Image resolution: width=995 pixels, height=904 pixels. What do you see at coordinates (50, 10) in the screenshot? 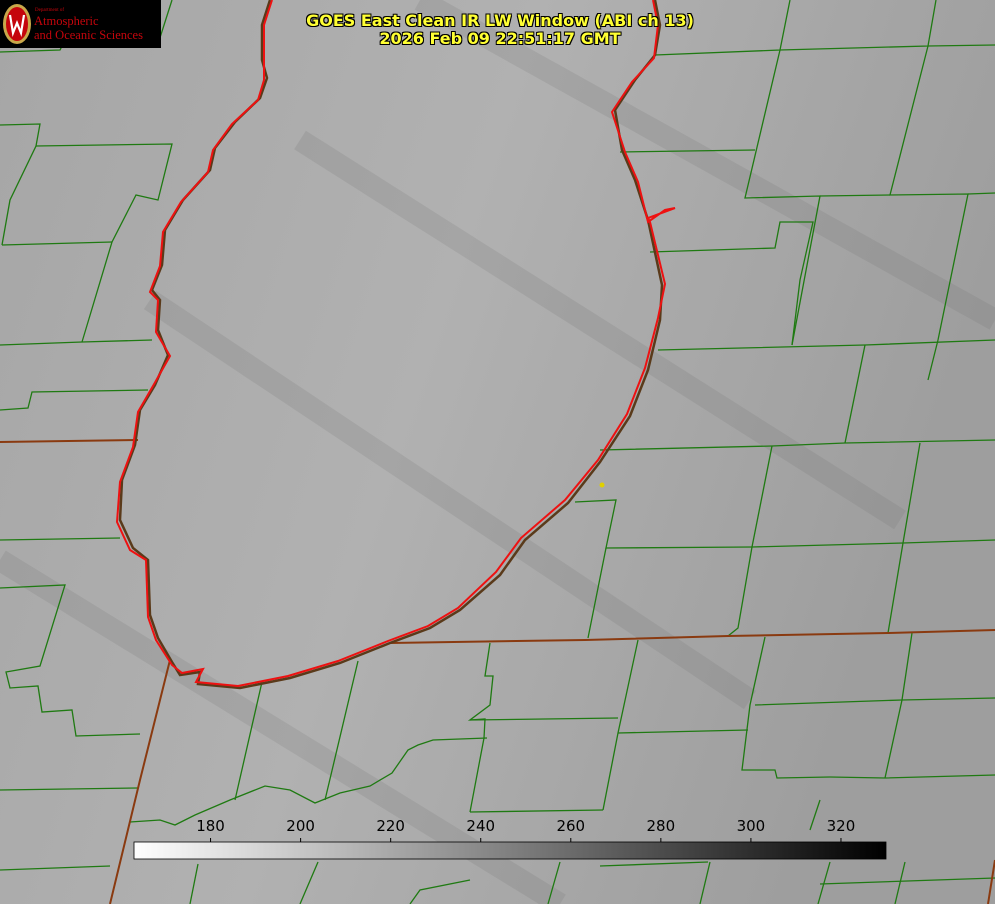
I see `logo-dept-text: Department of` at bounding box center [50, 10].